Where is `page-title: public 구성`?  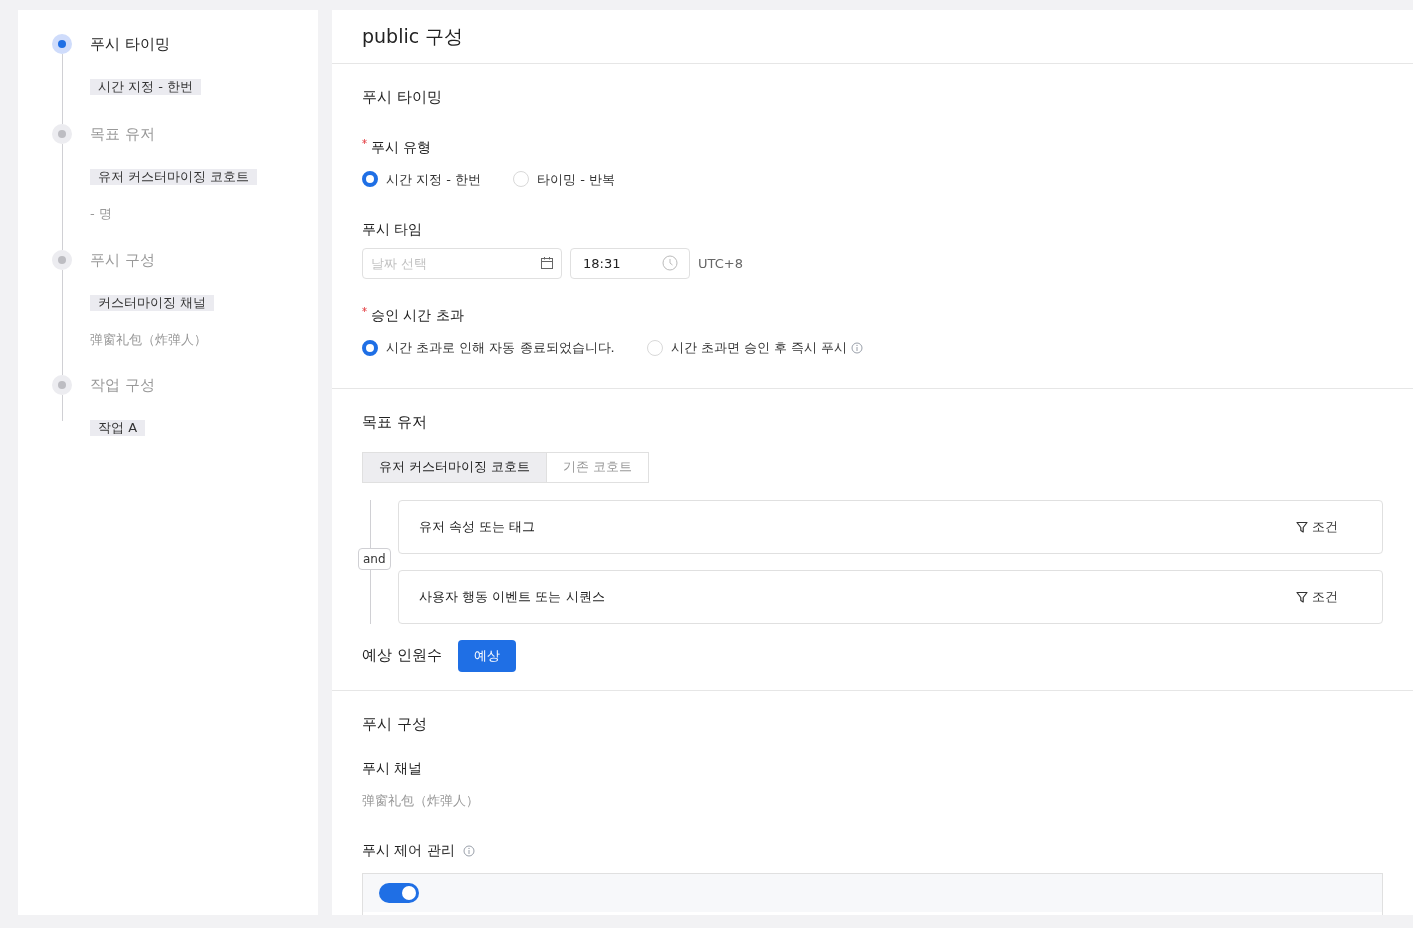 page-title: public 구성 is located at coordinates (872, 37).